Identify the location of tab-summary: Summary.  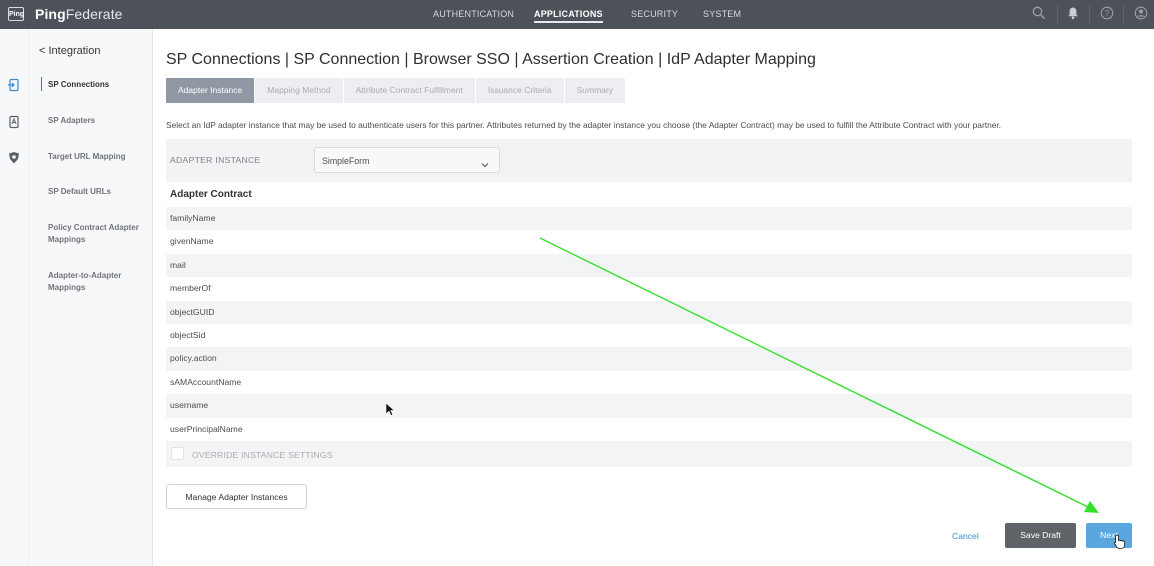
(595, 90).